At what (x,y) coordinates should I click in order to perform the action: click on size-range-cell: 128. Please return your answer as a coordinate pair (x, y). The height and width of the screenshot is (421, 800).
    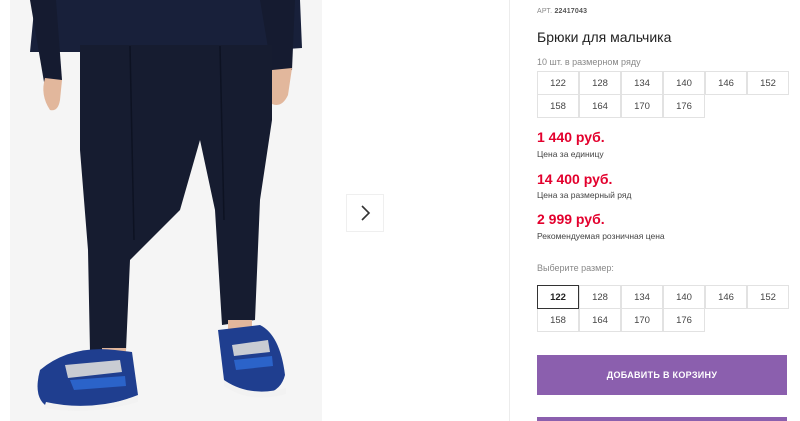
    Looking at the image, I should click on (600, 83).